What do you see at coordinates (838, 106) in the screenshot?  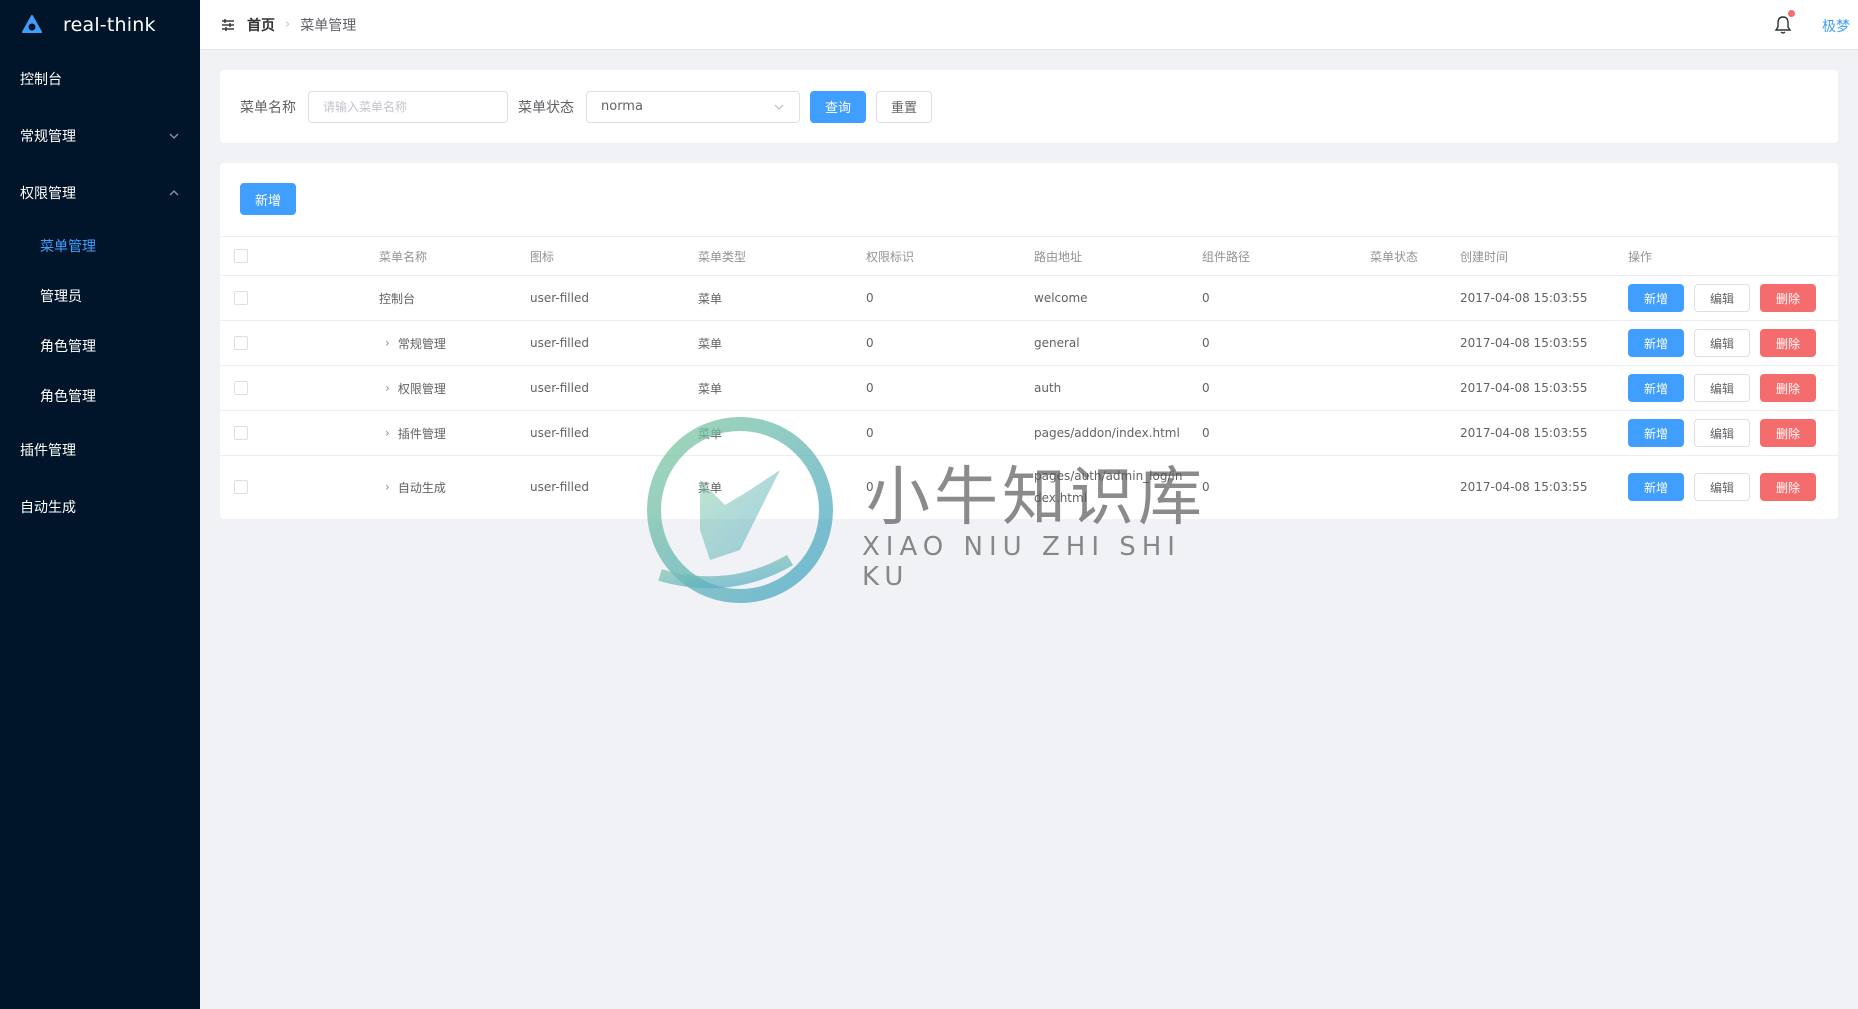 I see `query-button: 查询` at bounding box center [838, 106].